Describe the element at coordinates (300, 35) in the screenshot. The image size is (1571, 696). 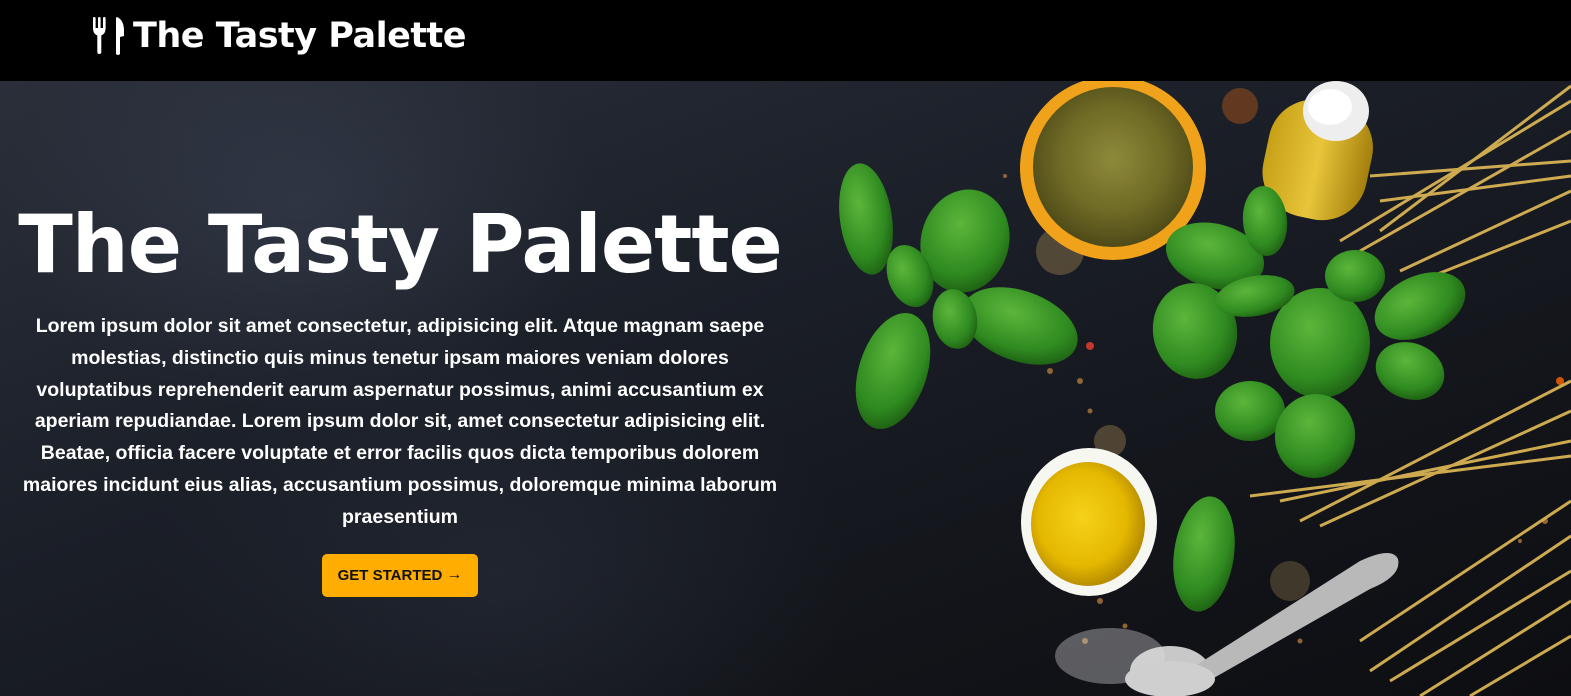
I see `brand-name: The Tasty Palette` at that location.